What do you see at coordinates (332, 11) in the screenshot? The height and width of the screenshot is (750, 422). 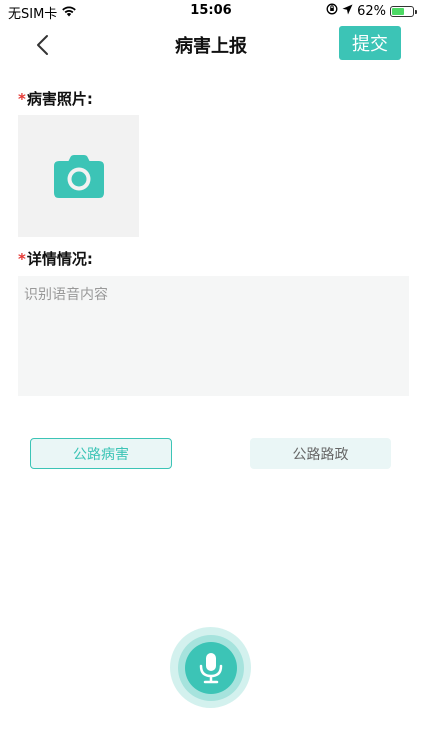 I see `orientation-lock-icon` at bounding box center [332, 11].